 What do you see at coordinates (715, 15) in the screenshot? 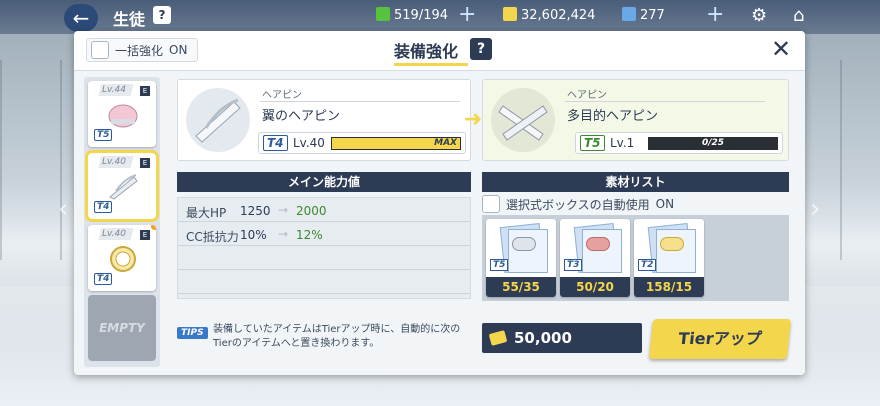
I see `add-gem-button: +` at bounding box center [715, 15].